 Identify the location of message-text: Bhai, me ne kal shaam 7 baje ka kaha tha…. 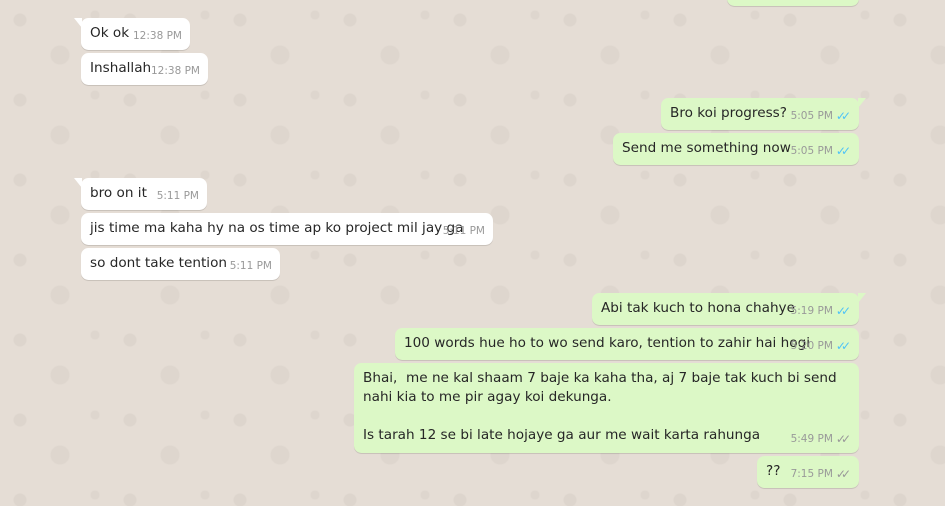
(600, 406).